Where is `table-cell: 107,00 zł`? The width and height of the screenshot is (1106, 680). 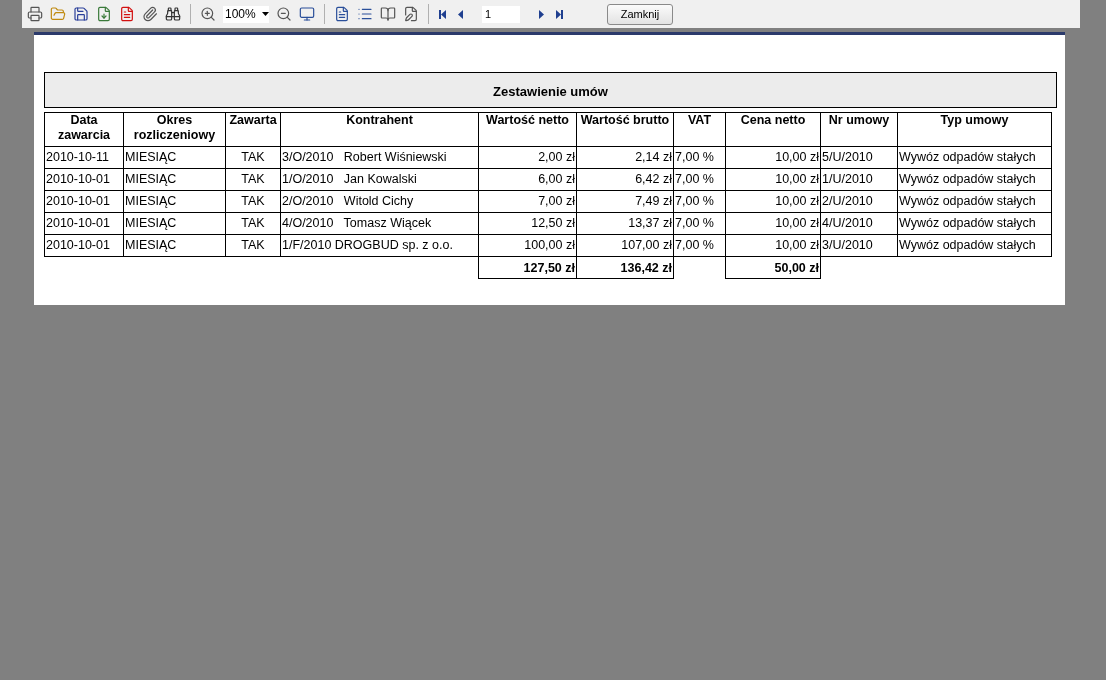 table-cell: 107,00 zł is located at coordinates (625, 245).